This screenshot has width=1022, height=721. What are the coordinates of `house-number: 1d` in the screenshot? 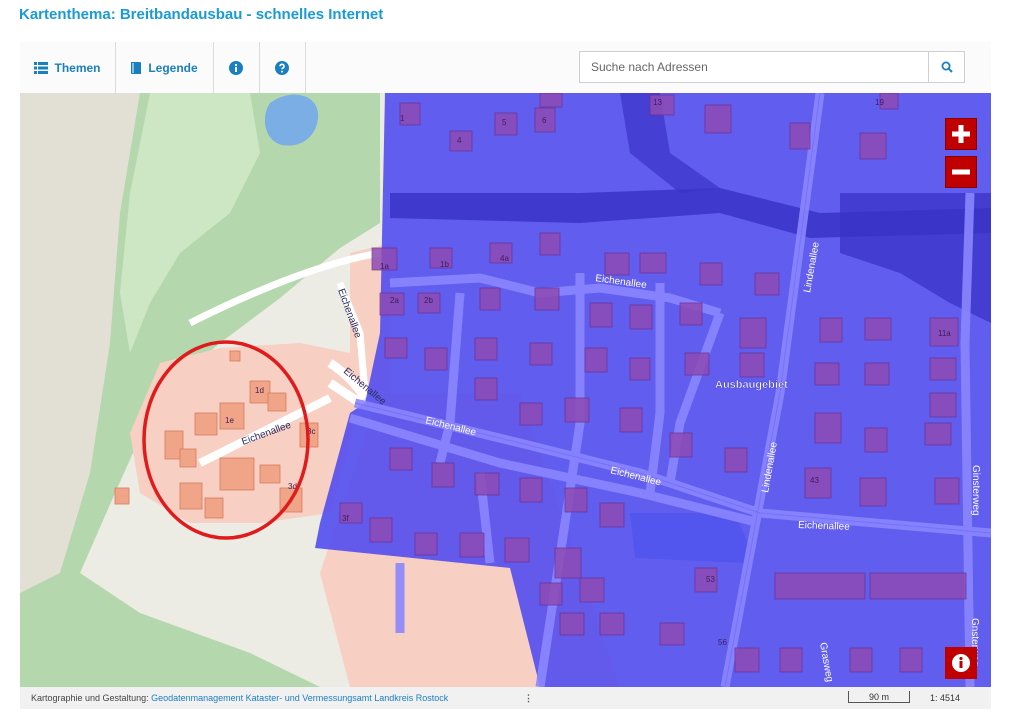 It's located at (259, 390).